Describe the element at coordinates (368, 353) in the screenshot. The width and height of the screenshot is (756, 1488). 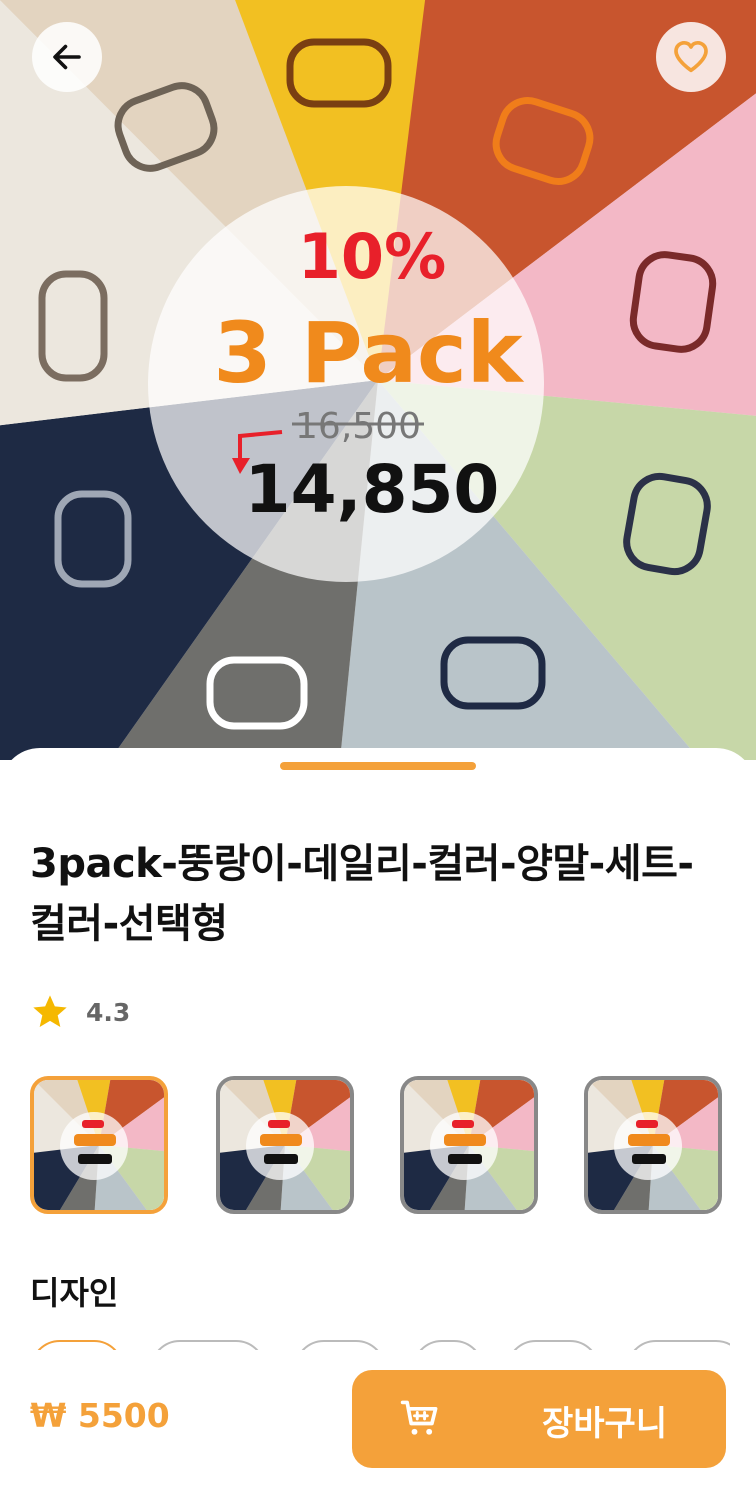
I see `badge-pack: 3 Pack` at that location.